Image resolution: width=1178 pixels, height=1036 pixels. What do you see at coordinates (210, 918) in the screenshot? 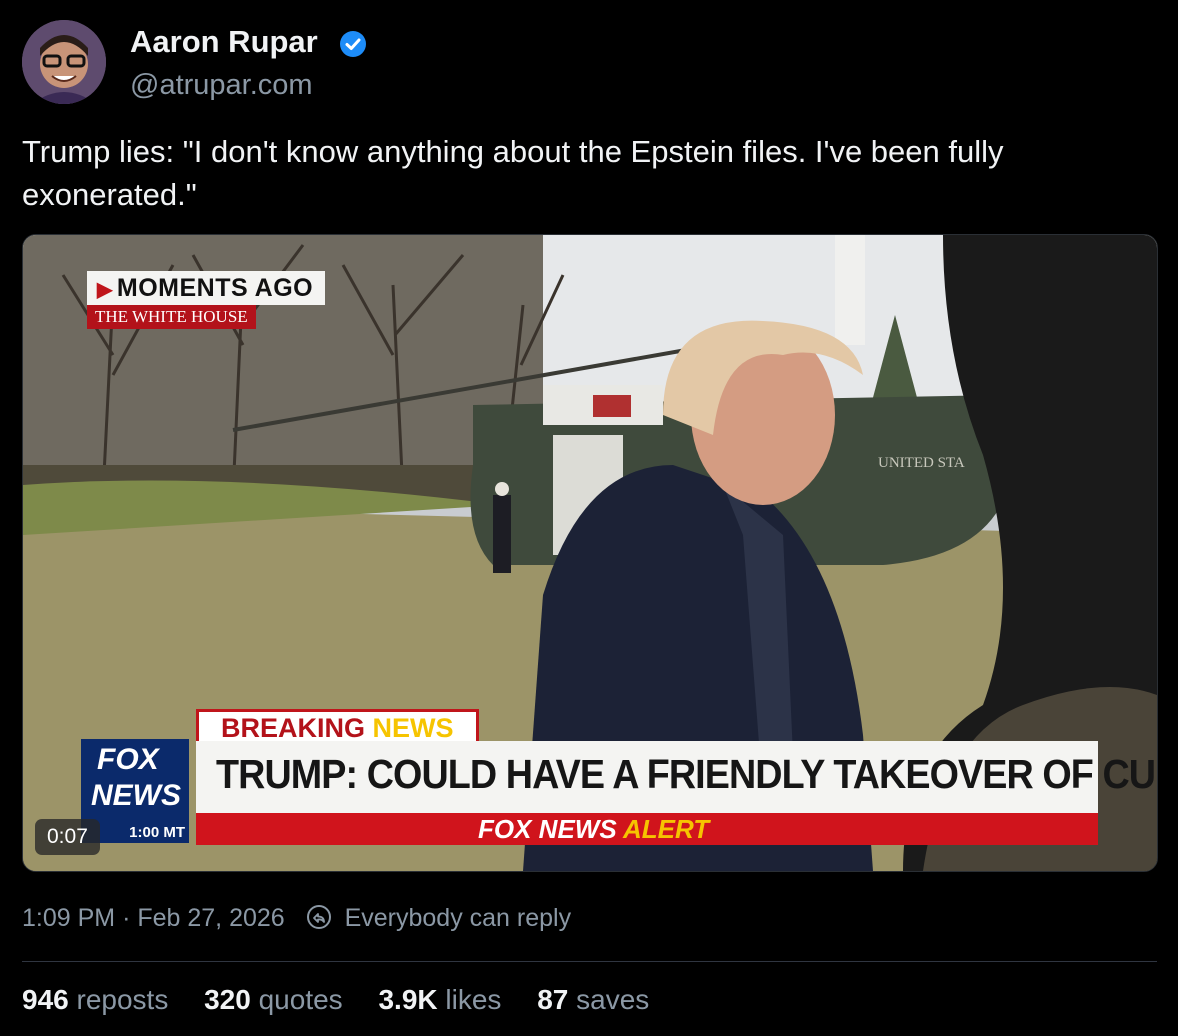
I see `post-date: Feb 27, 2026` at bounding box center [210, 918].